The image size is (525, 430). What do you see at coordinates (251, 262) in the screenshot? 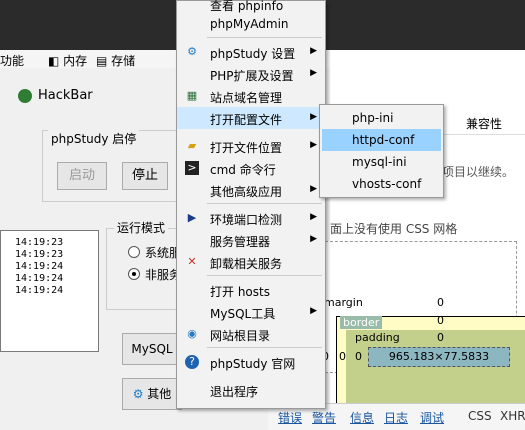
I see `menu-item-uninstall-services: ✕ 卸载相关服务` at bounding box center [251, 262].